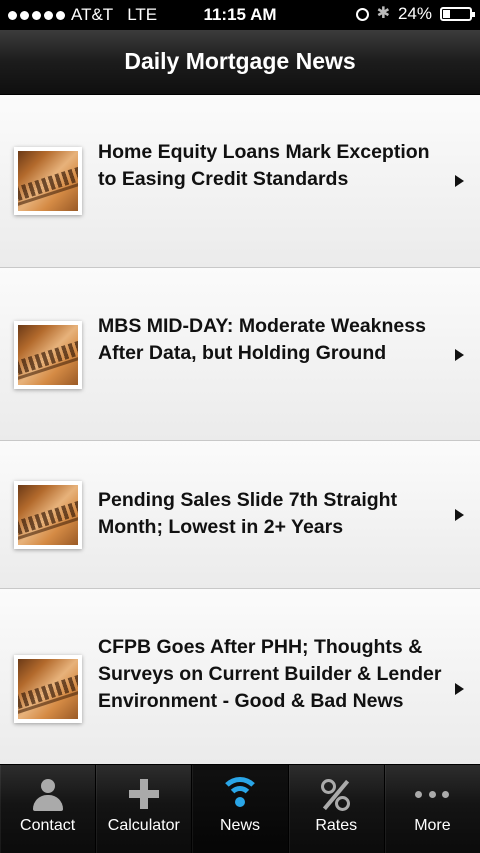  I want to click on page-title: Daily Mortgage News, so click(240, 61).